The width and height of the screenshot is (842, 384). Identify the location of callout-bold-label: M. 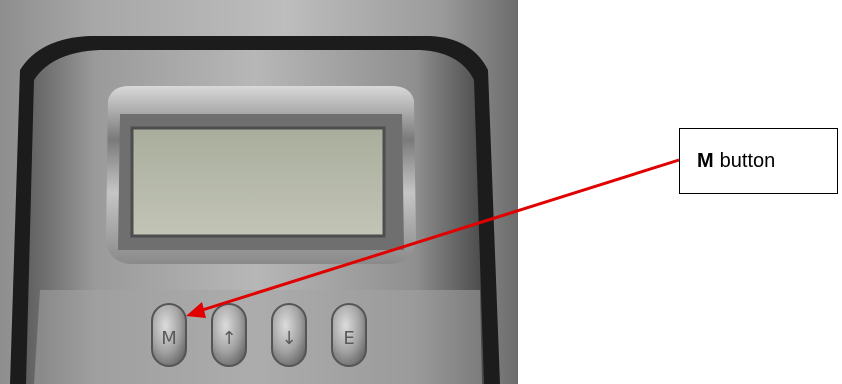
(705, 160).